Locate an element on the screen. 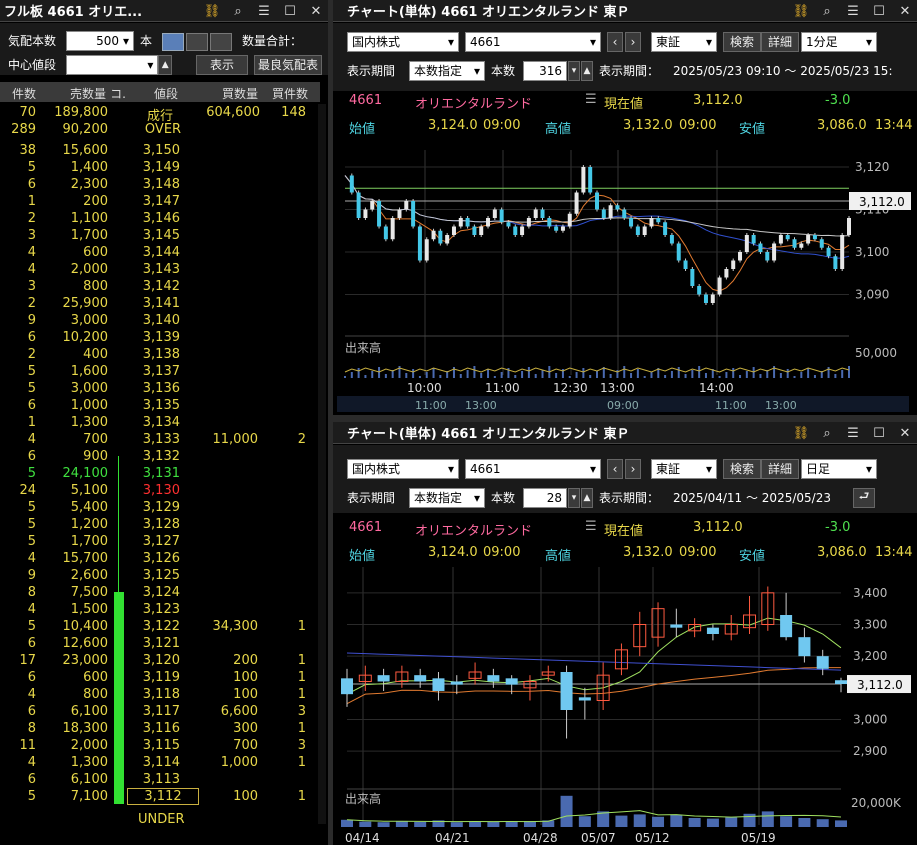  reset-icon: ⮐ is located at coordinates (864, 497).